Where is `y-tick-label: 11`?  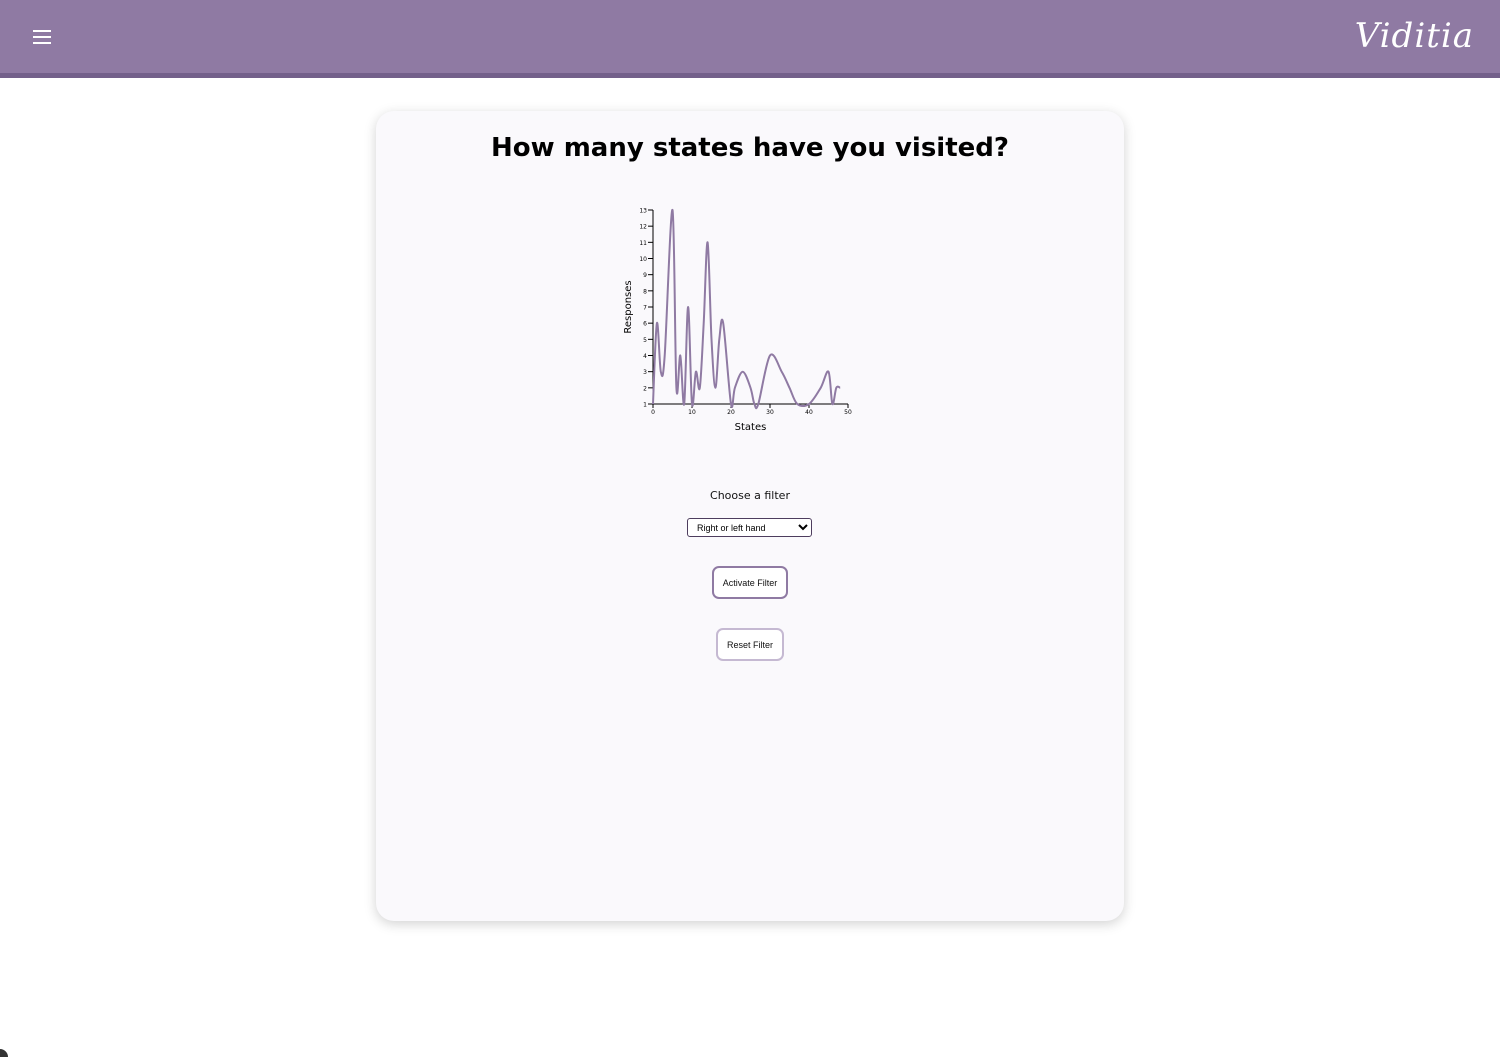
y-tick-label: 11 is located at coordinates (643, 243).